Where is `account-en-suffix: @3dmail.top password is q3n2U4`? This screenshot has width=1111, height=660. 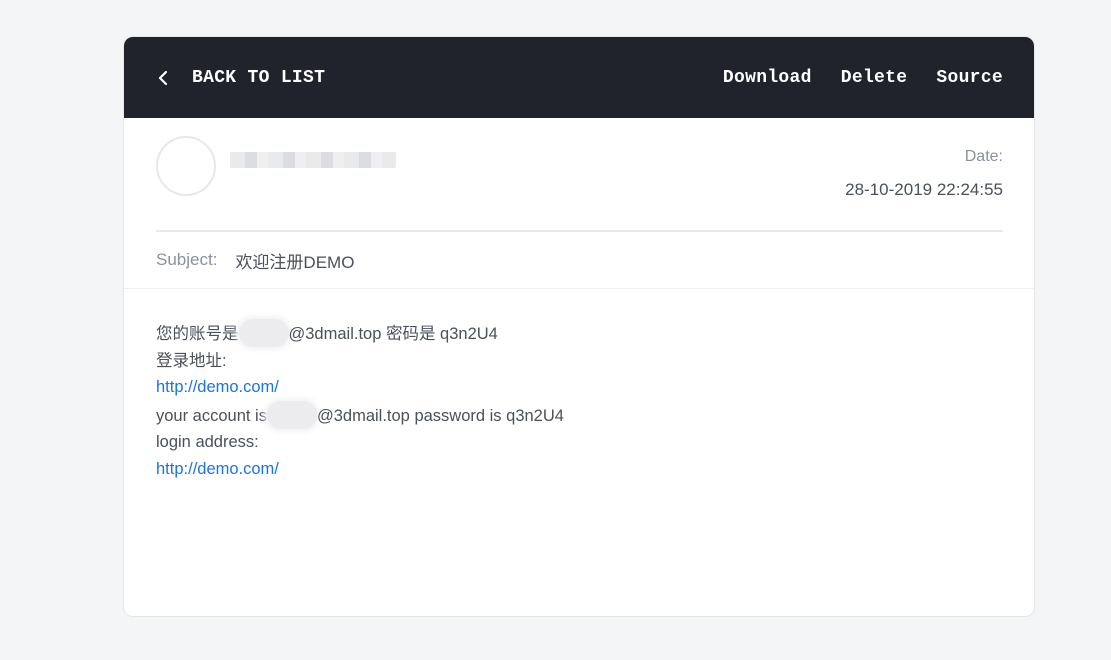
account-en-suffix: @3dmail.top password is q3n2U4 is located at coordinates (440, 415).